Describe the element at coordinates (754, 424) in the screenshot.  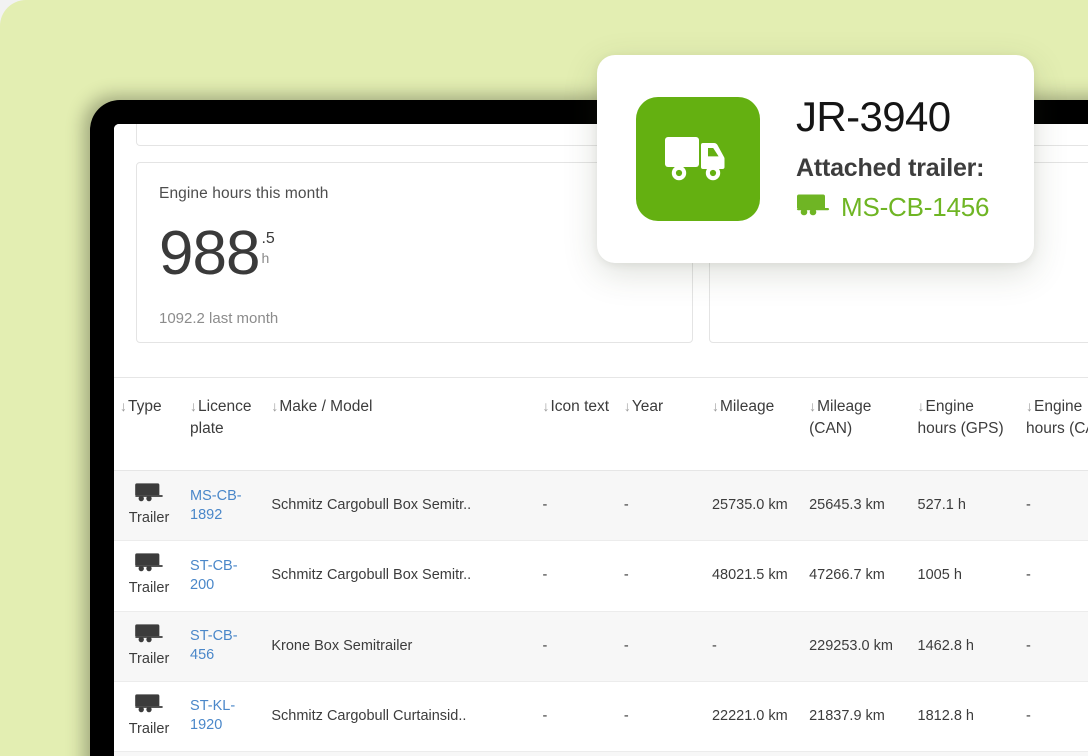
I see `col-header-mileage: ↓Mileage` at that location.